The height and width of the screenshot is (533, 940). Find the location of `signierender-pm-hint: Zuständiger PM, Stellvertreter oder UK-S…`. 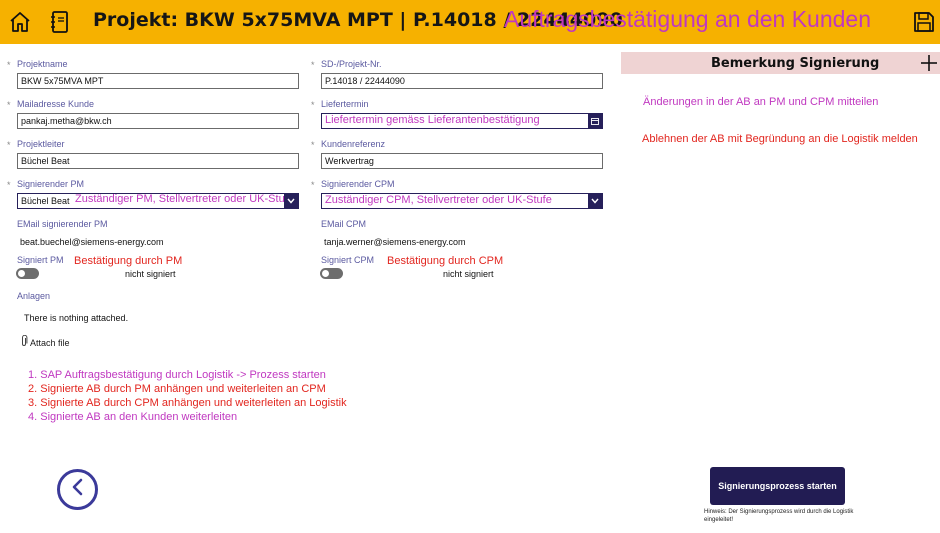

signierender-pm-hint: Zuständiger PM, Stellvertreter oder UK-S… is located at coordinates (184, 199).